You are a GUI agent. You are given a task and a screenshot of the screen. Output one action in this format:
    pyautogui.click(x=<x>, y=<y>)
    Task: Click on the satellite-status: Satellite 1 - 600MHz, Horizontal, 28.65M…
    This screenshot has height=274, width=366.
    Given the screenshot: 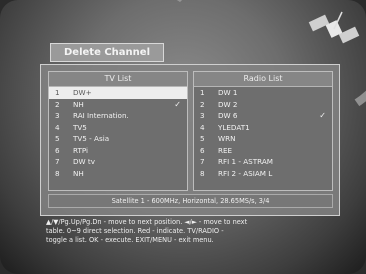 What is the action you would take?
    pyautogui.click(x=190, y=201)
    